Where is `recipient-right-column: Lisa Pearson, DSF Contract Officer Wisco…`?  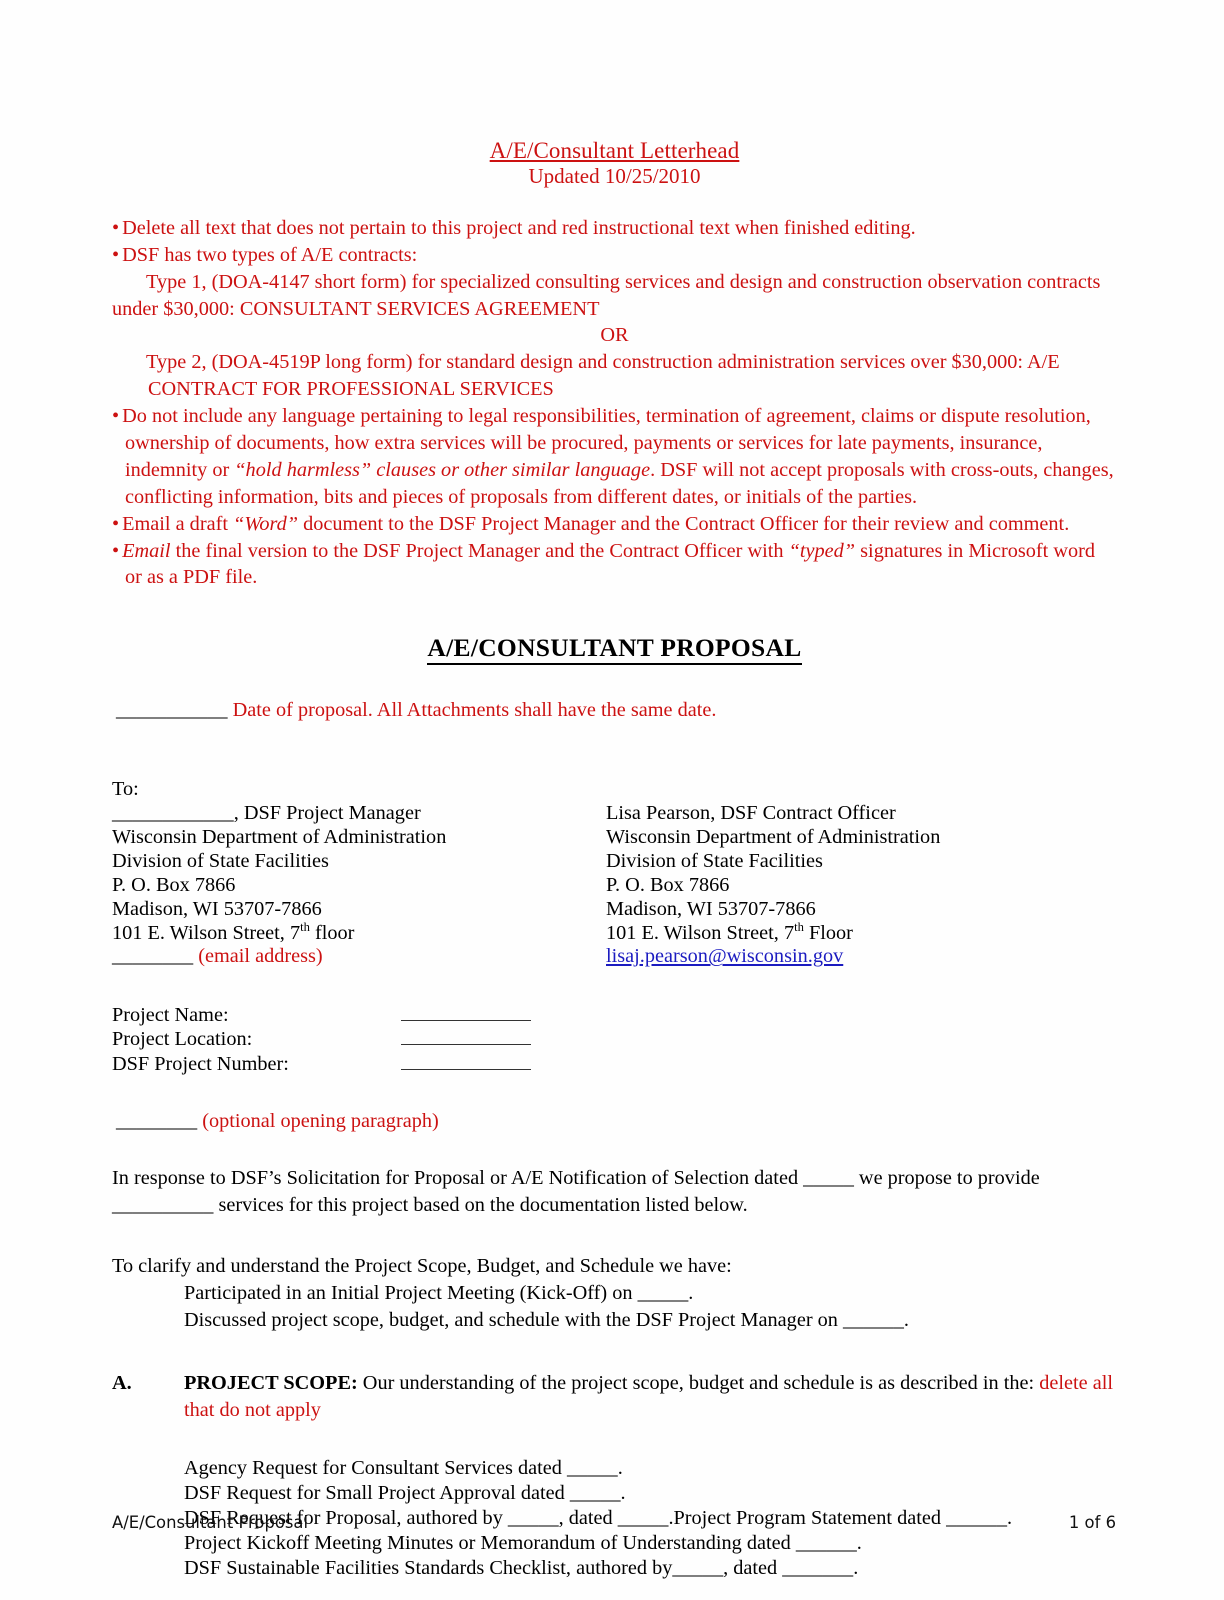
recipient-right-column: Lisa Pearson, DSF Contract Officer Wisco… is located at coordinates (856, 885).